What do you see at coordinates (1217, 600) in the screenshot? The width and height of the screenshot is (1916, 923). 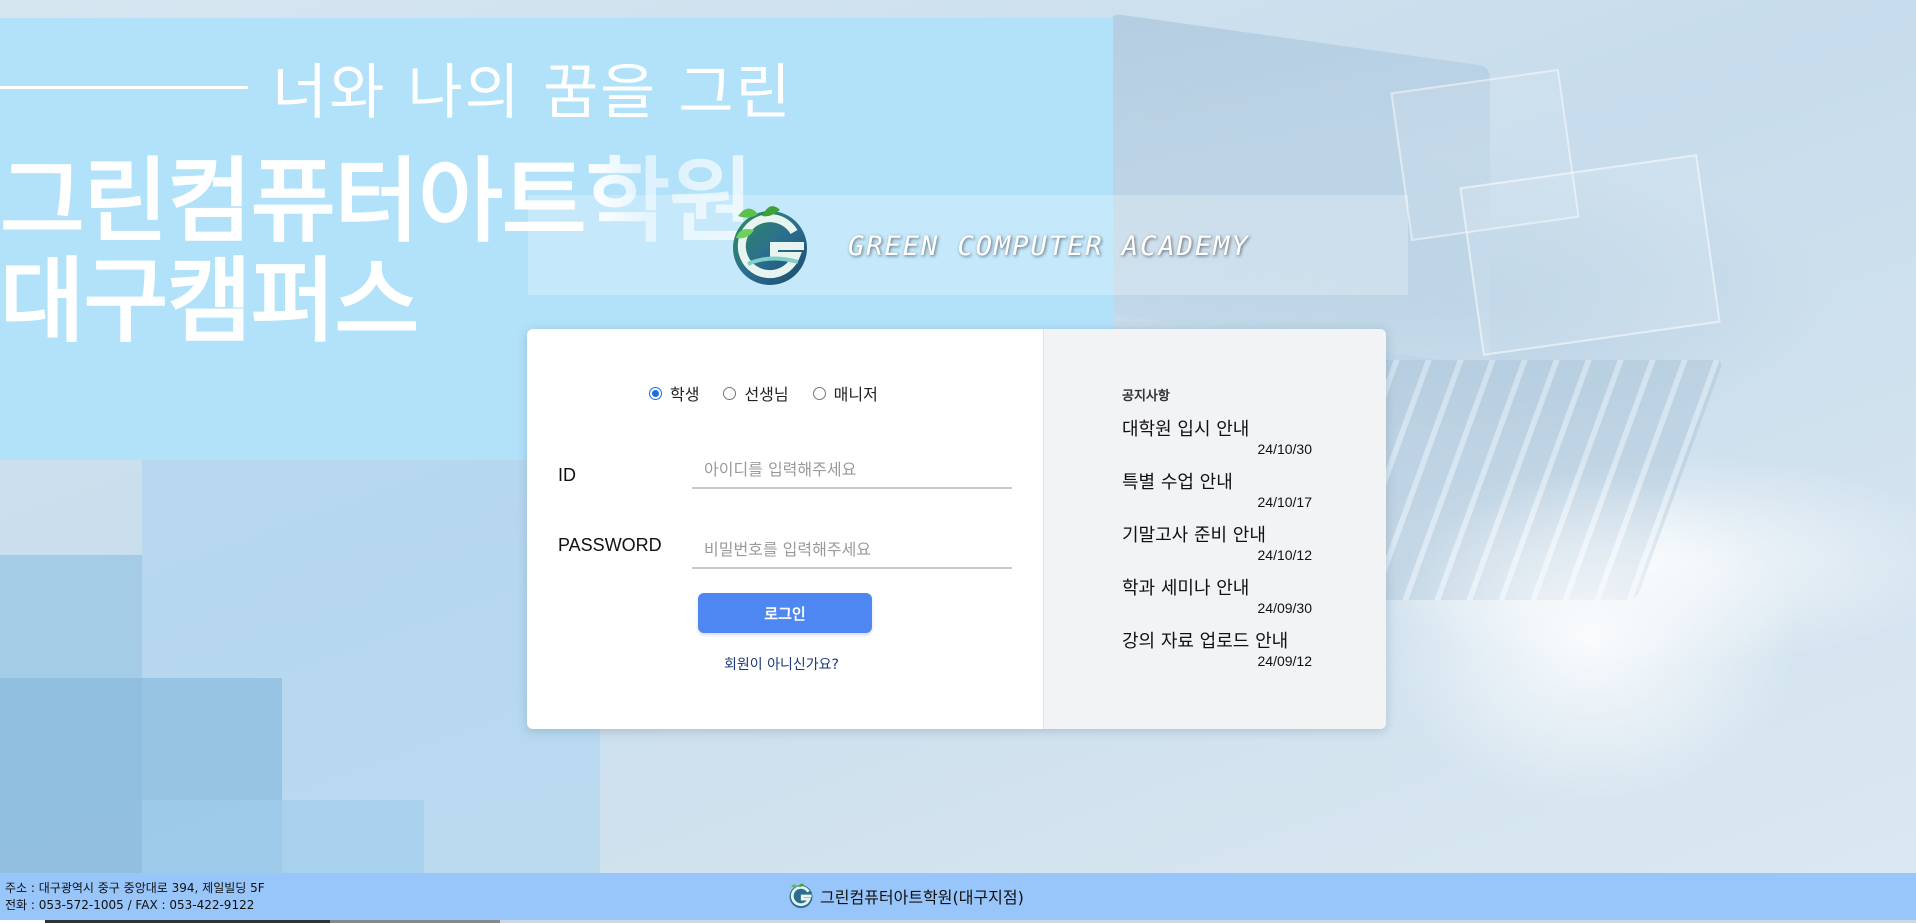 I see `notice-item: 학과 세미나 안내 24/09/30` at bounding box center [1217, 600].